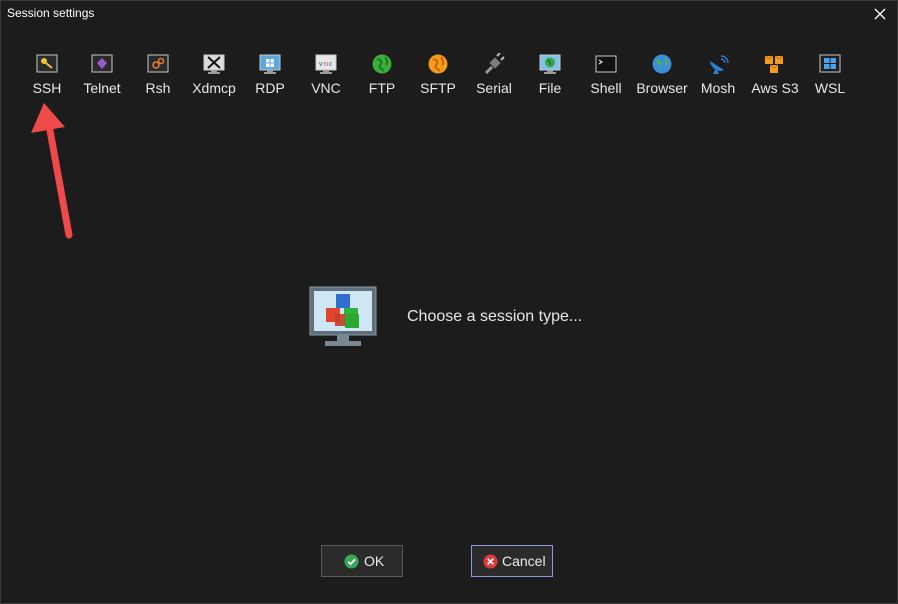 The width and height of the screenshot is (898, 604). What do you see at coordinates (718, 75) in the screenshot?
I see `session-type-mosh: Mosh` at bounding box center [718, 75].